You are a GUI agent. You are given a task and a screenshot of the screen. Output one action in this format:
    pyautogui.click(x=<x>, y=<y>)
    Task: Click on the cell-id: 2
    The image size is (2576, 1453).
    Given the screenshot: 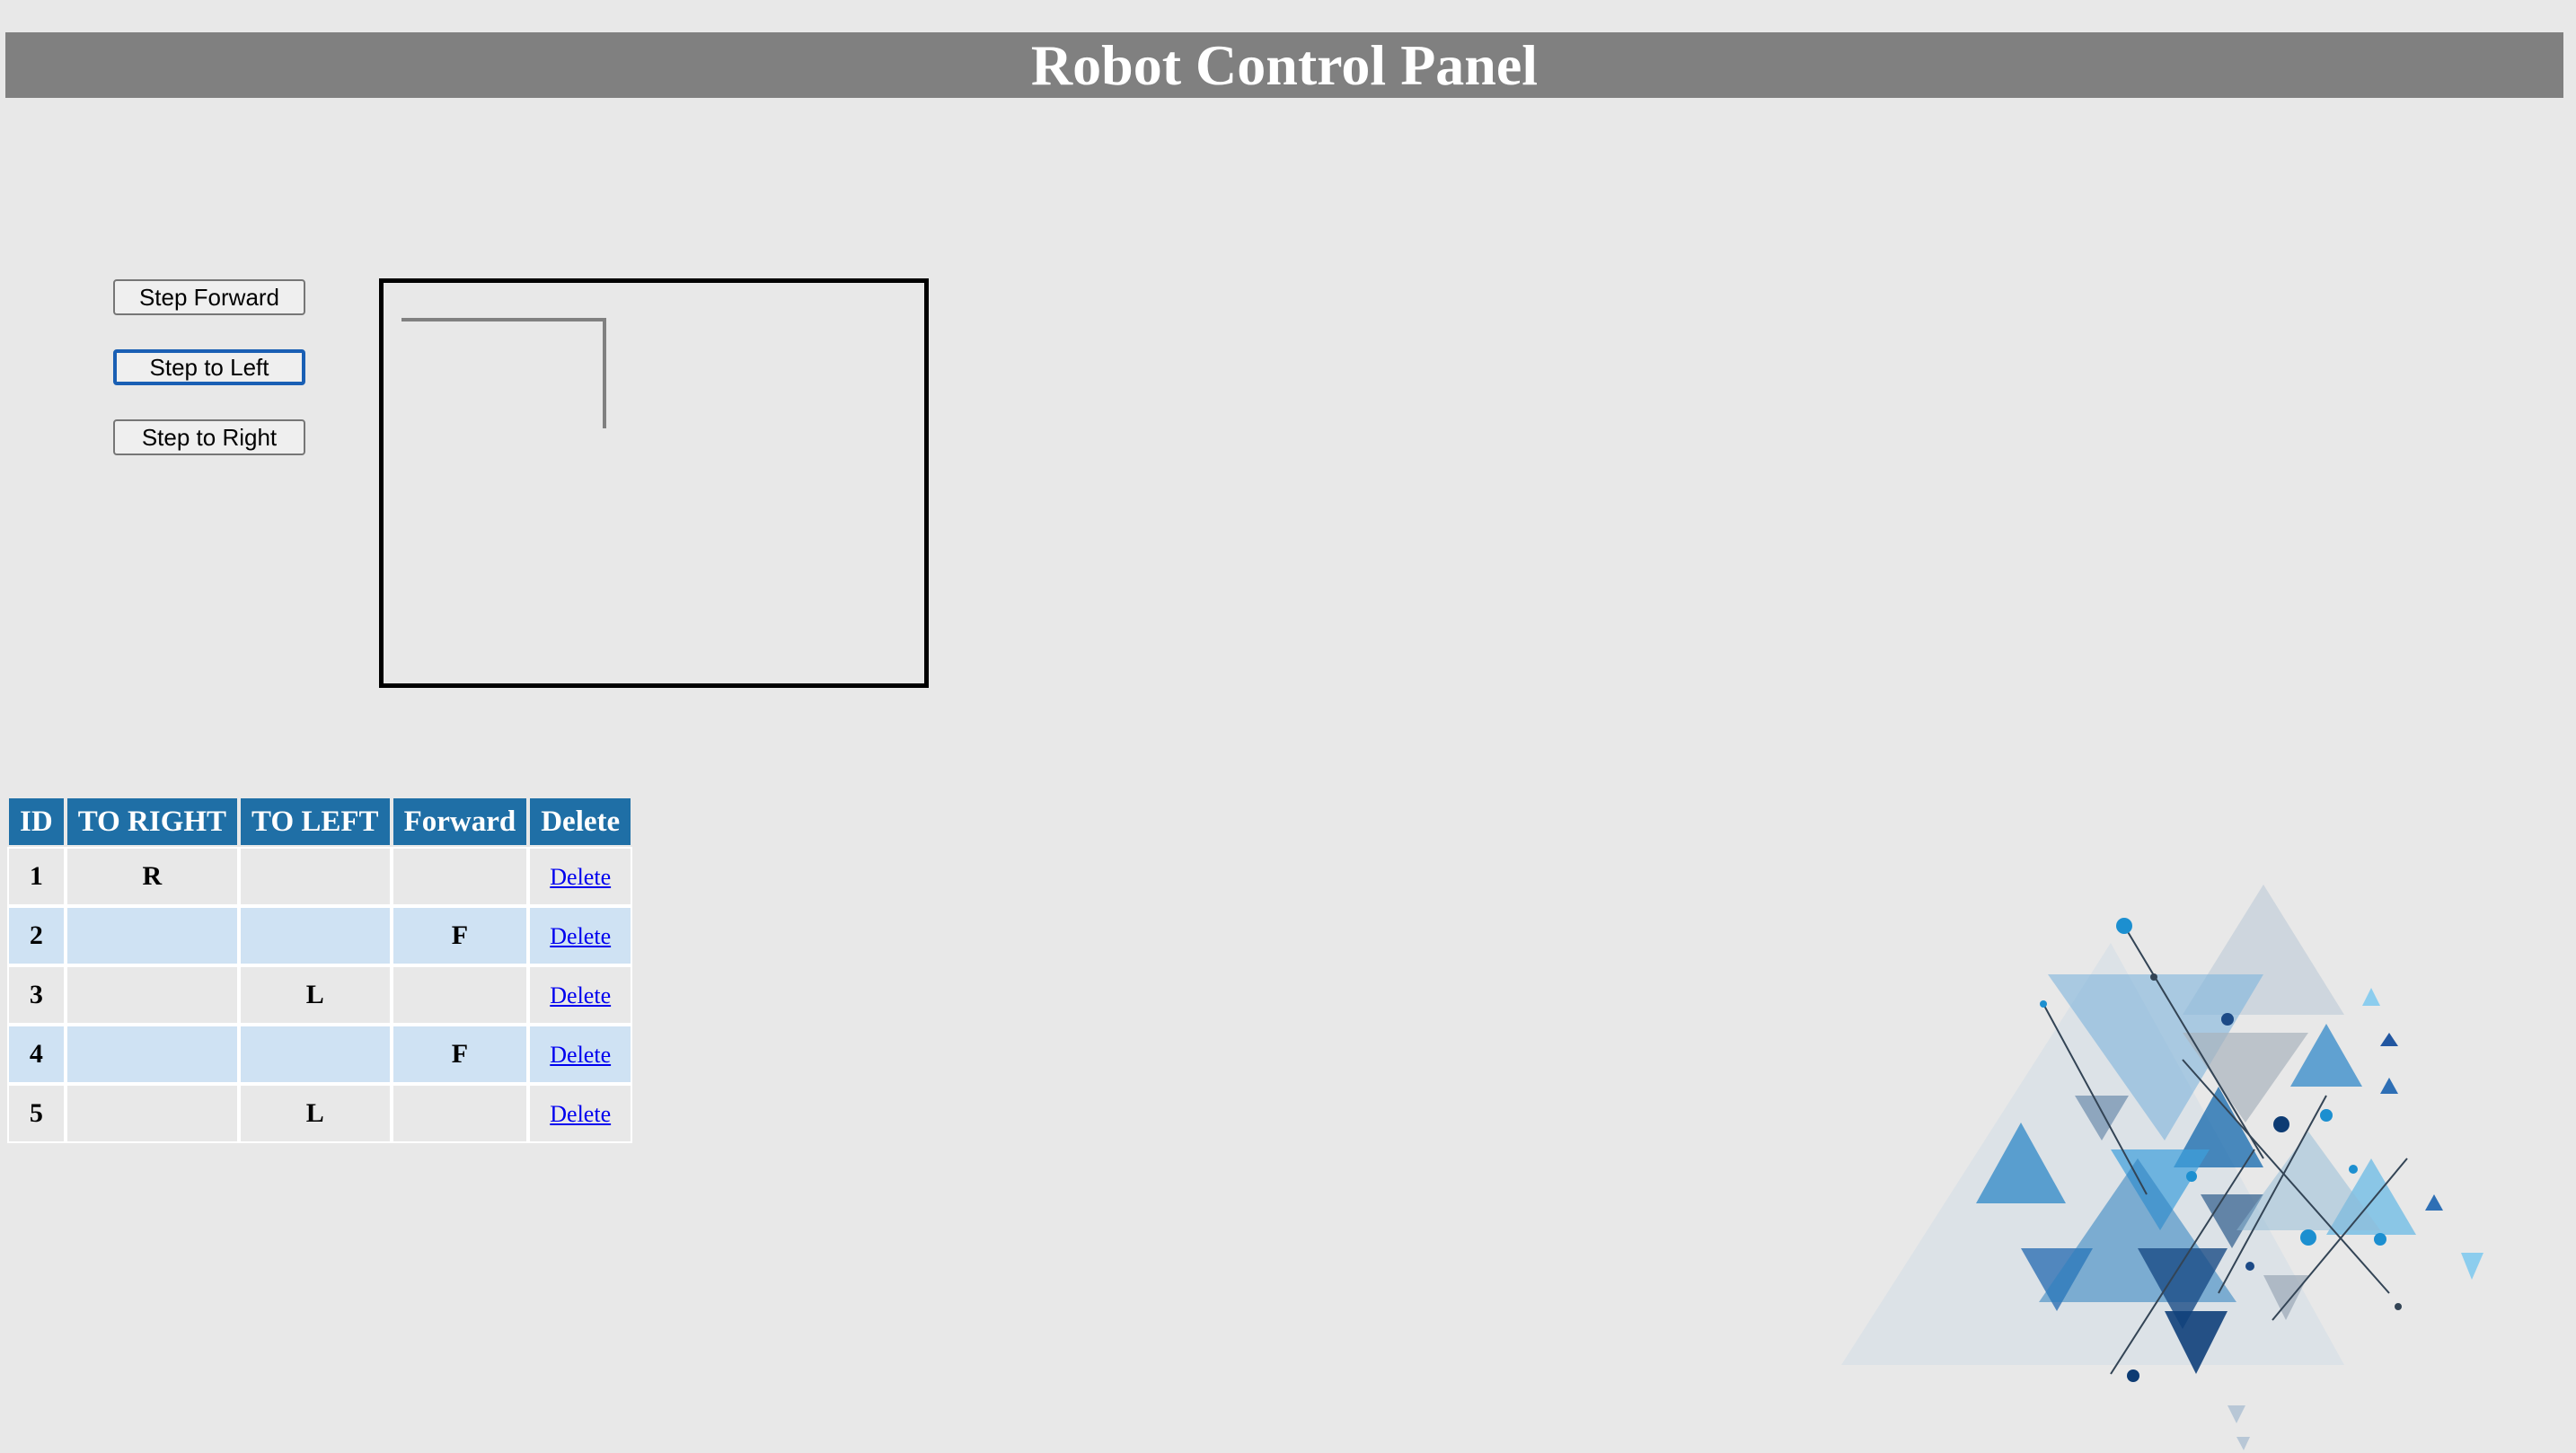 What is the action you would take?
    pyautogui.click(x=36, y=936)
    